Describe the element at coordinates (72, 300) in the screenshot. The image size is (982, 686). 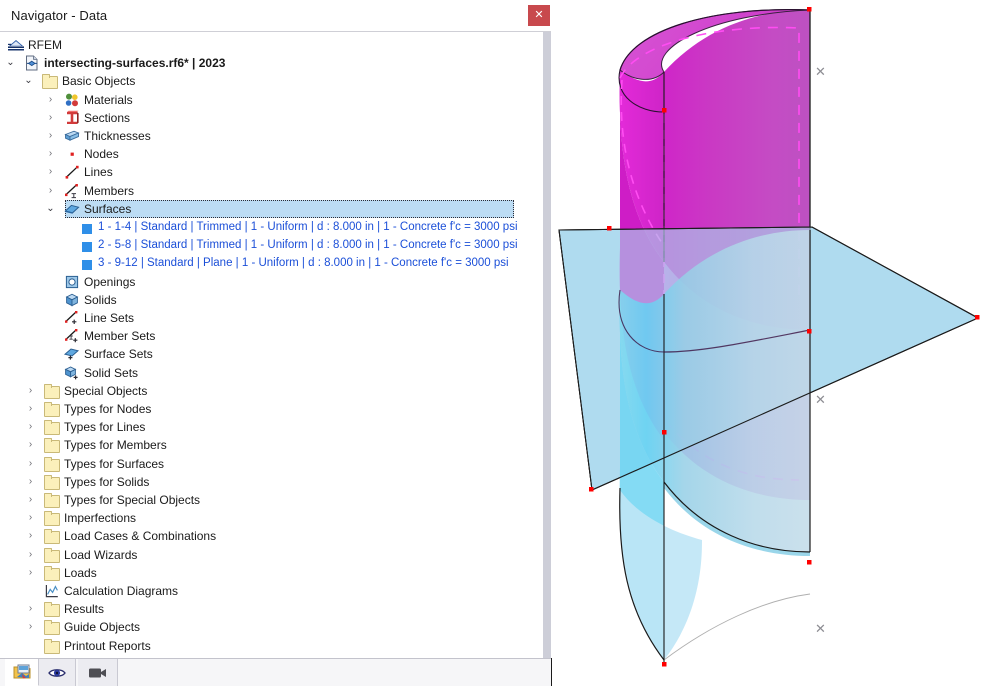
I see `solids-icon` at that location.